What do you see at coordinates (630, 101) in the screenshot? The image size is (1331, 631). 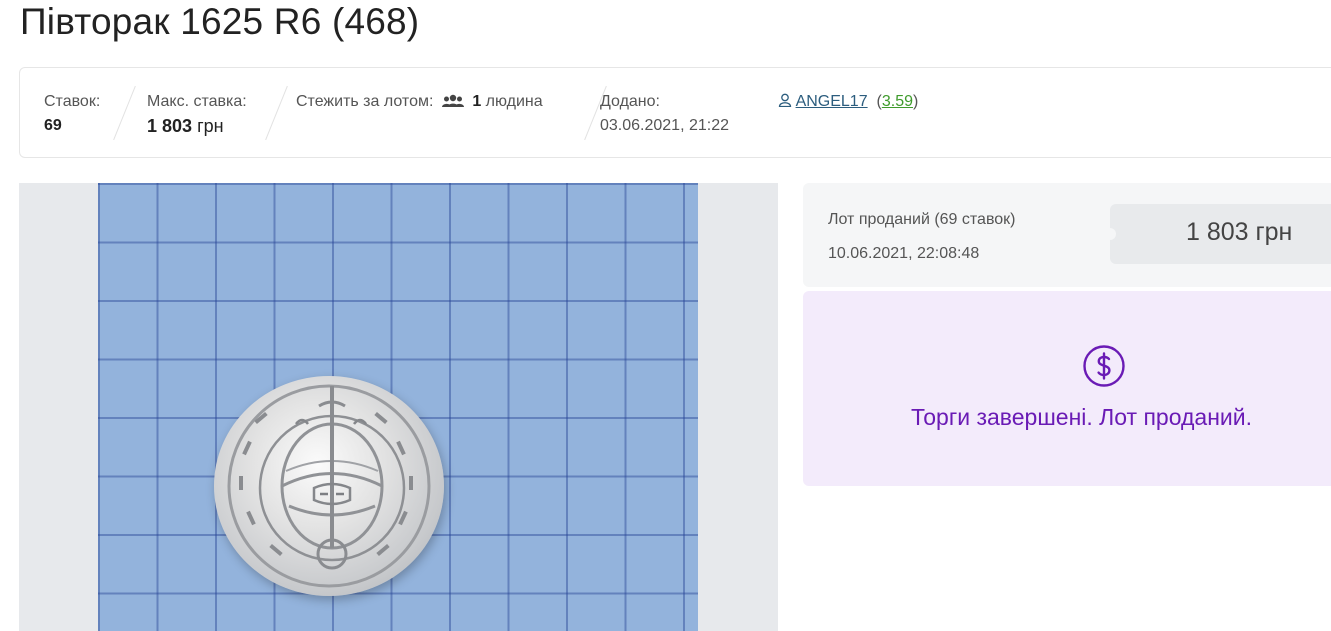 I see `added-label: Додано:` at bounding box center [630, 101].